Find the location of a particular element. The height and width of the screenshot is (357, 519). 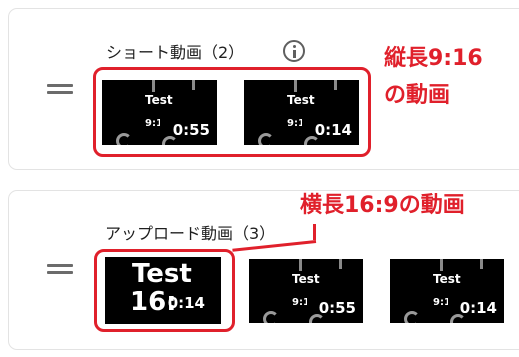

horizontal-highlight-box is located at coordinates (164, 290).